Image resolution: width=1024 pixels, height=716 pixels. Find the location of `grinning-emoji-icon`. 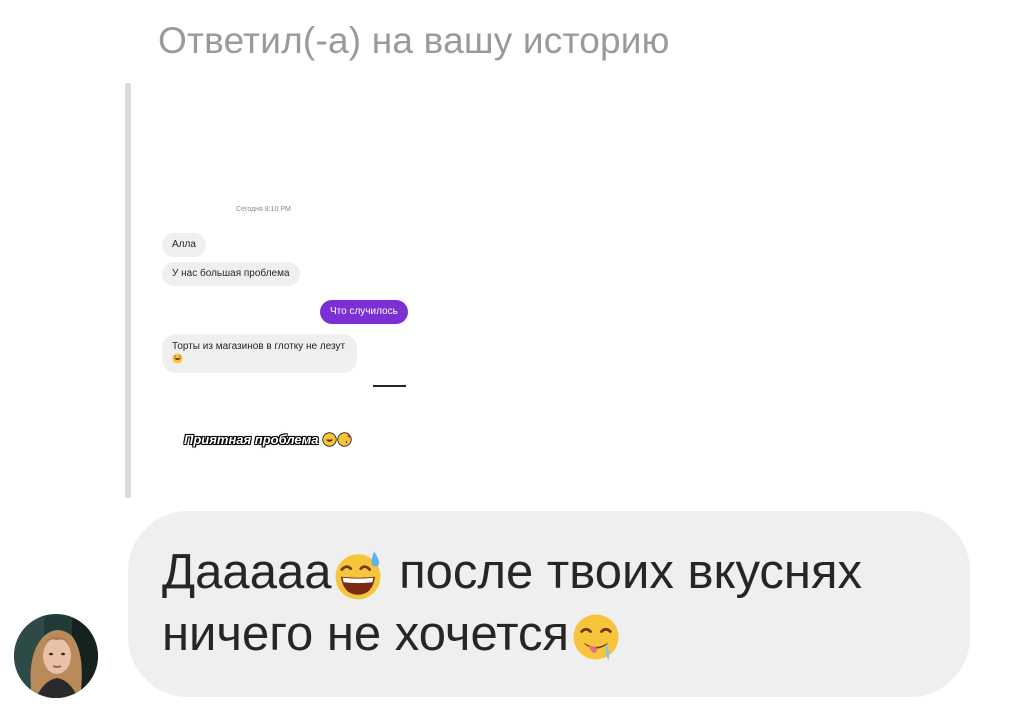

grinning-emoji-icon is located at coordinates (329, 439).